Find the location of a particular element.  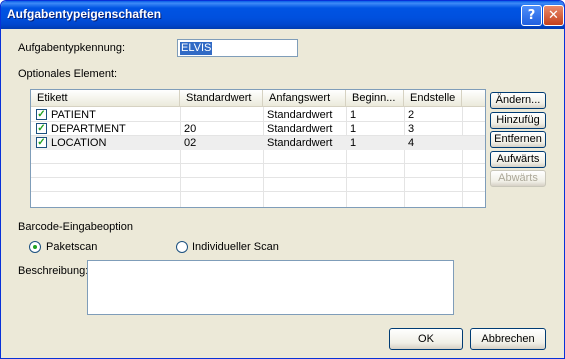

radio-individual-scan is located at coordinates (182, 247).